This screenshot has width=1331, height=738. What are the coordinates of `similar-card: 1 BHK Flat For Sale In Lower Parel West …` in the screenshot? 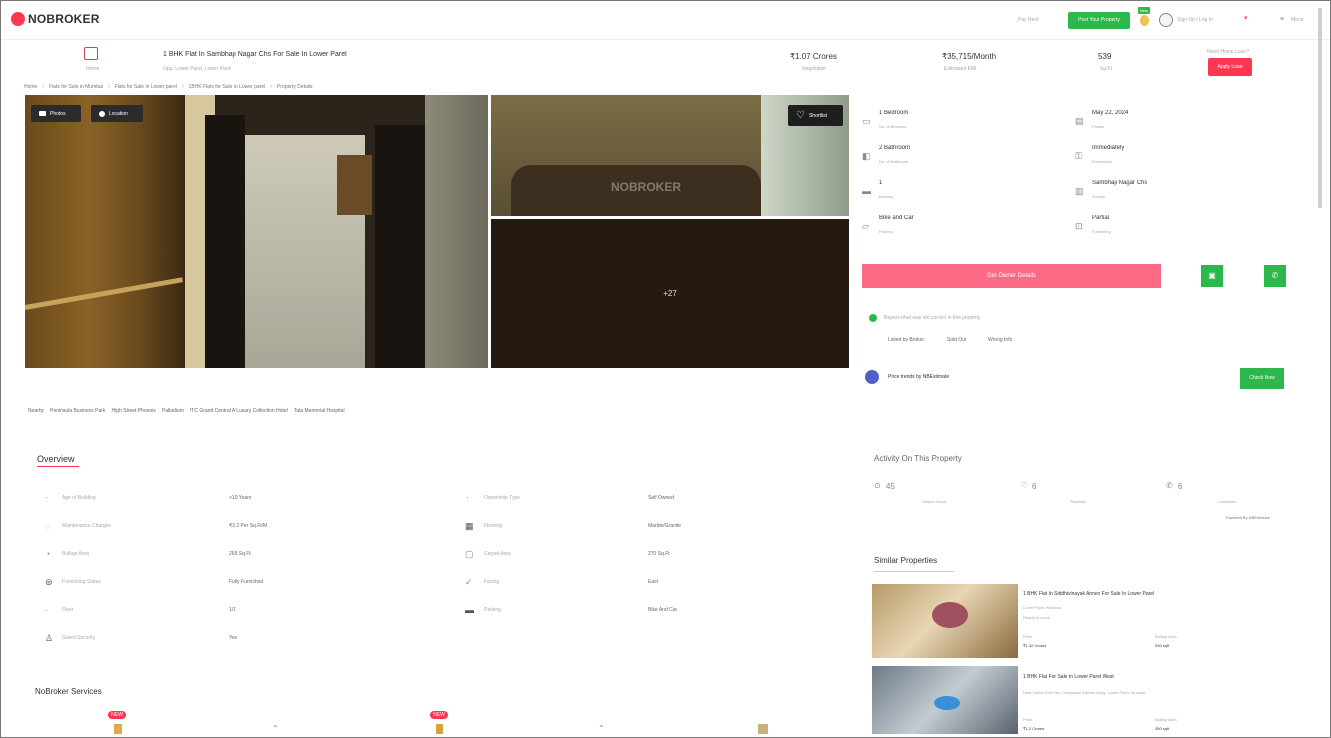 It's located at (1087, 700).